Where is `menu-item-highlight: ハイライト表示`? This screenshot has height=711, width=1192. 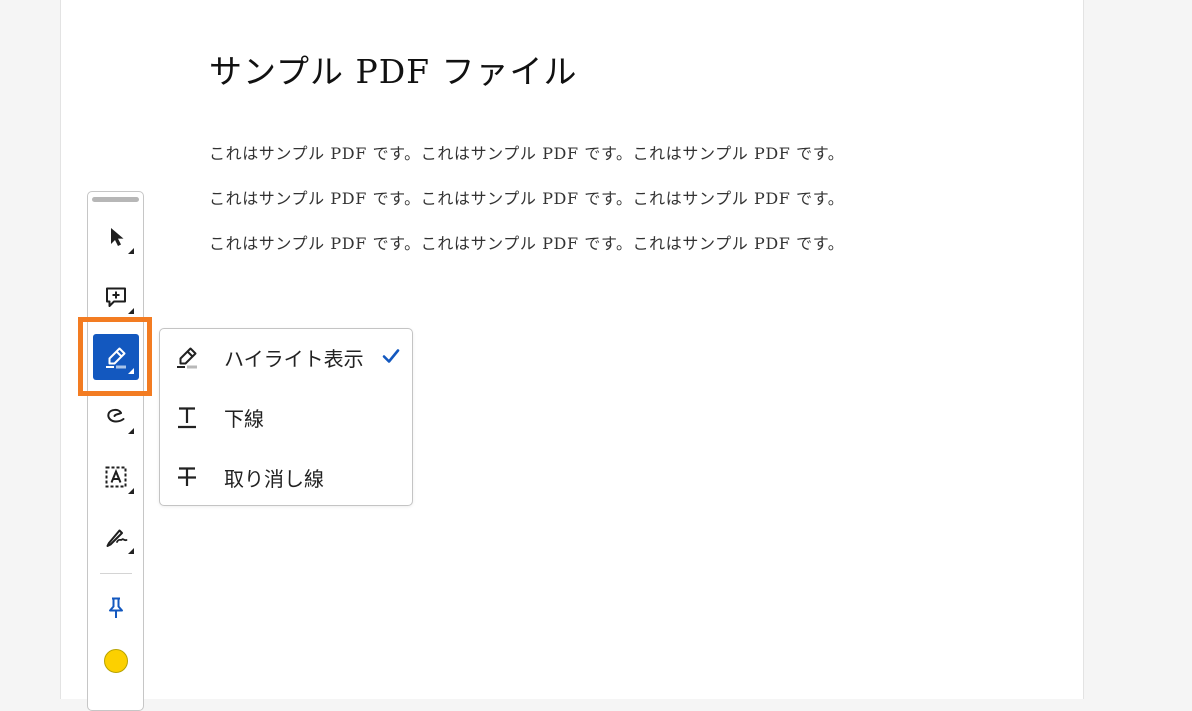 menu-item-highlight: ハイライト表示 is located at coordinates (286, 357).